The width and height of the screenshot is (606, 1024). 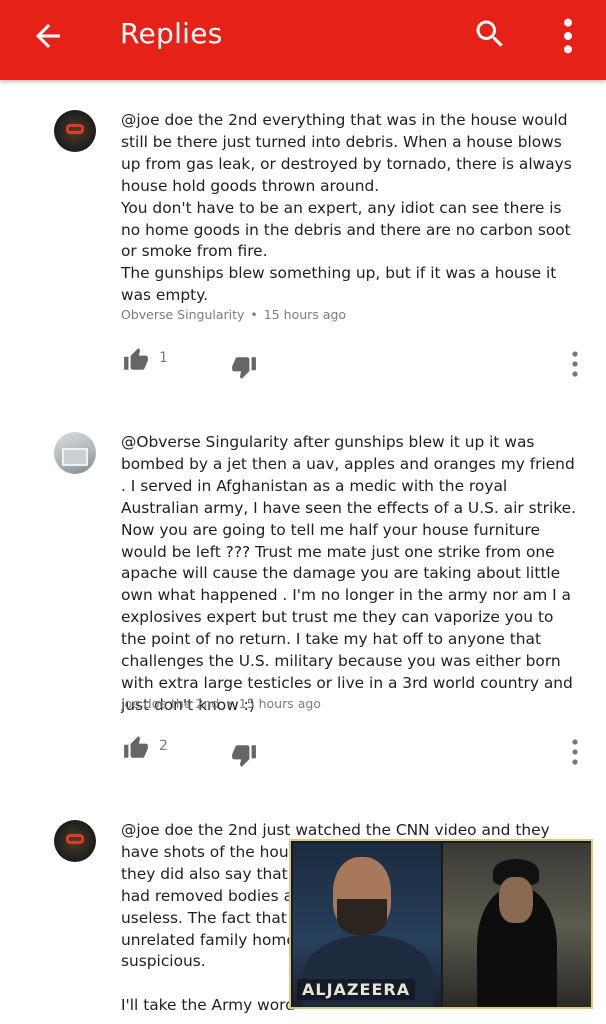 I want to click on search-icon, so click(x=490, y=34).